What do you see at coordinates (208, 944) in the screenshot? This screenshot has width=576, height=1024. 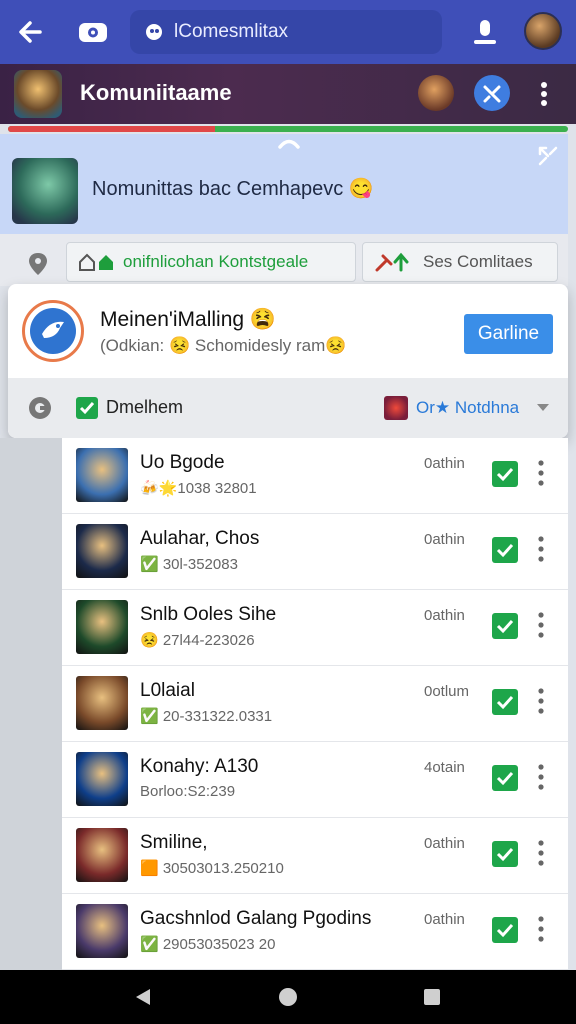 I see `item-subtitle: ✅ 29053035023 20` at bounding box center [208, 944].